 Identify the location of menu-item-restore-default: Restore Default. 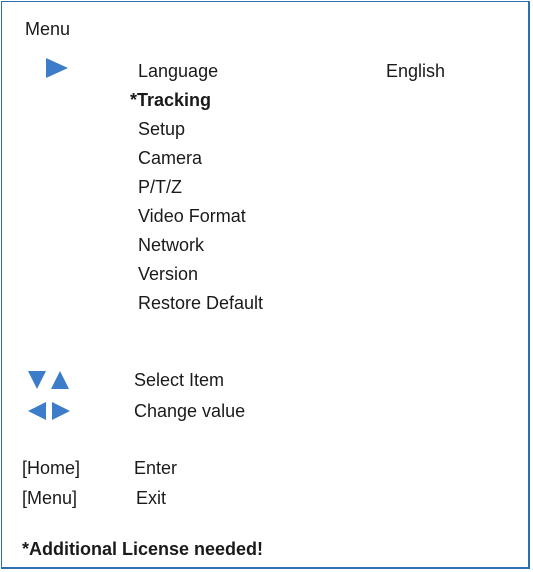
(200, 303).